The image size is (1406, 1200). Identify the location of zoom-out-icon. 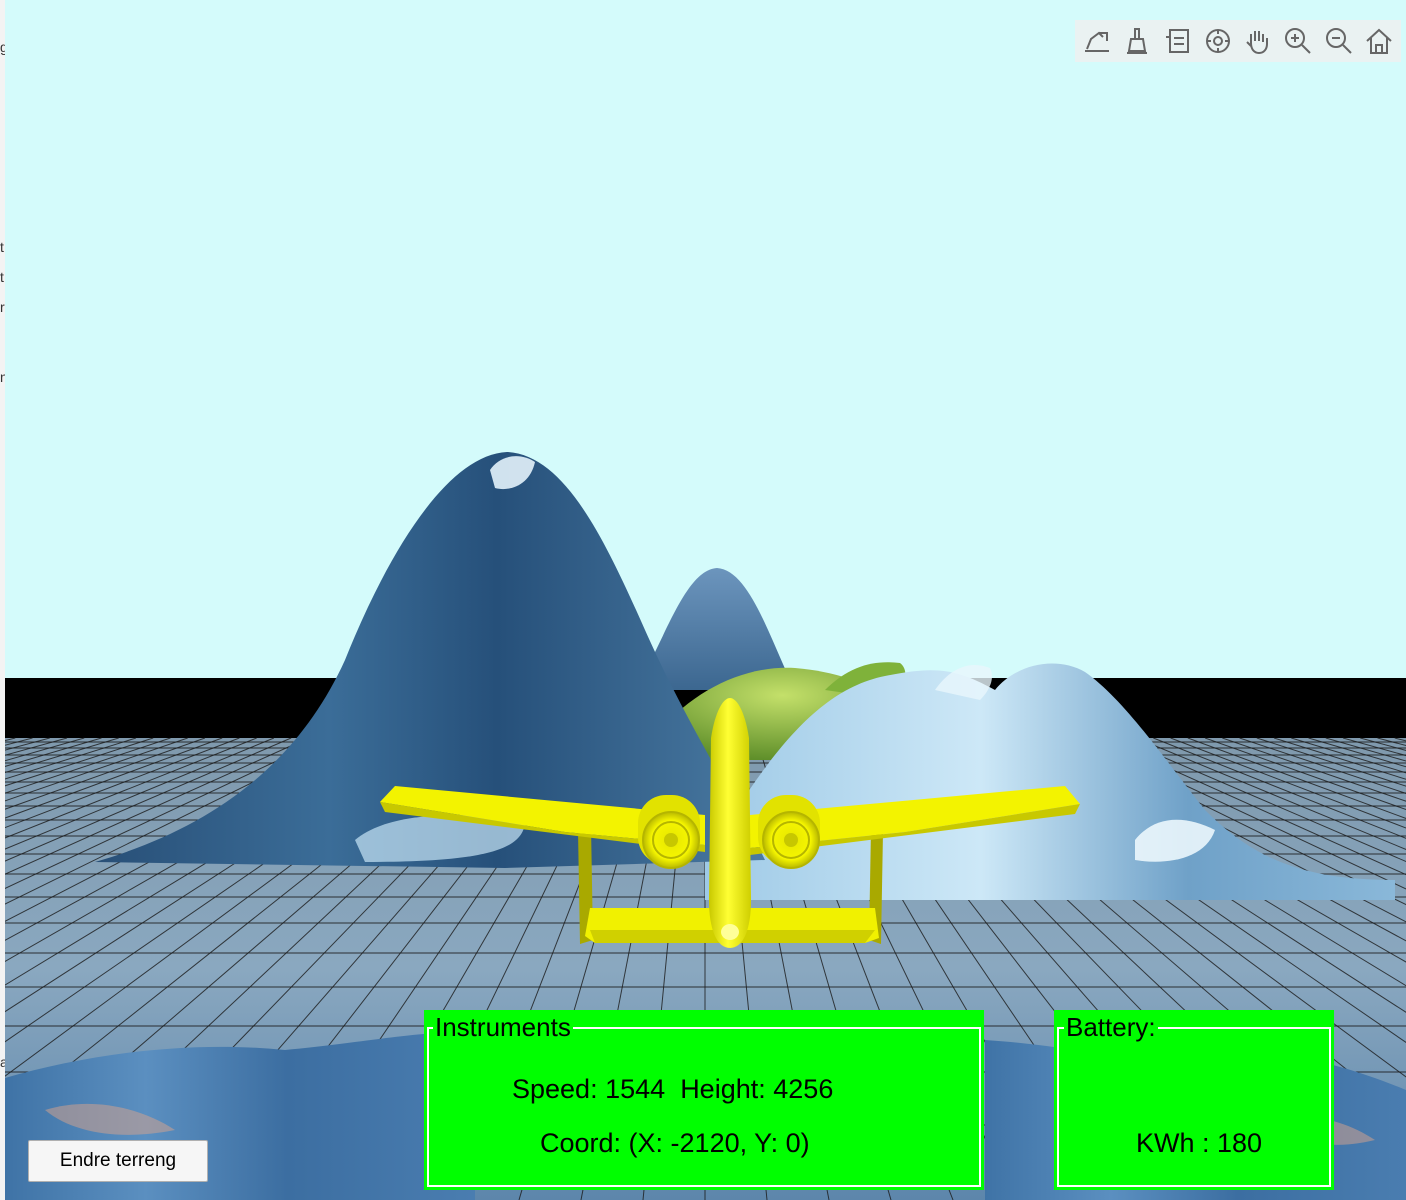
(1339, 41).